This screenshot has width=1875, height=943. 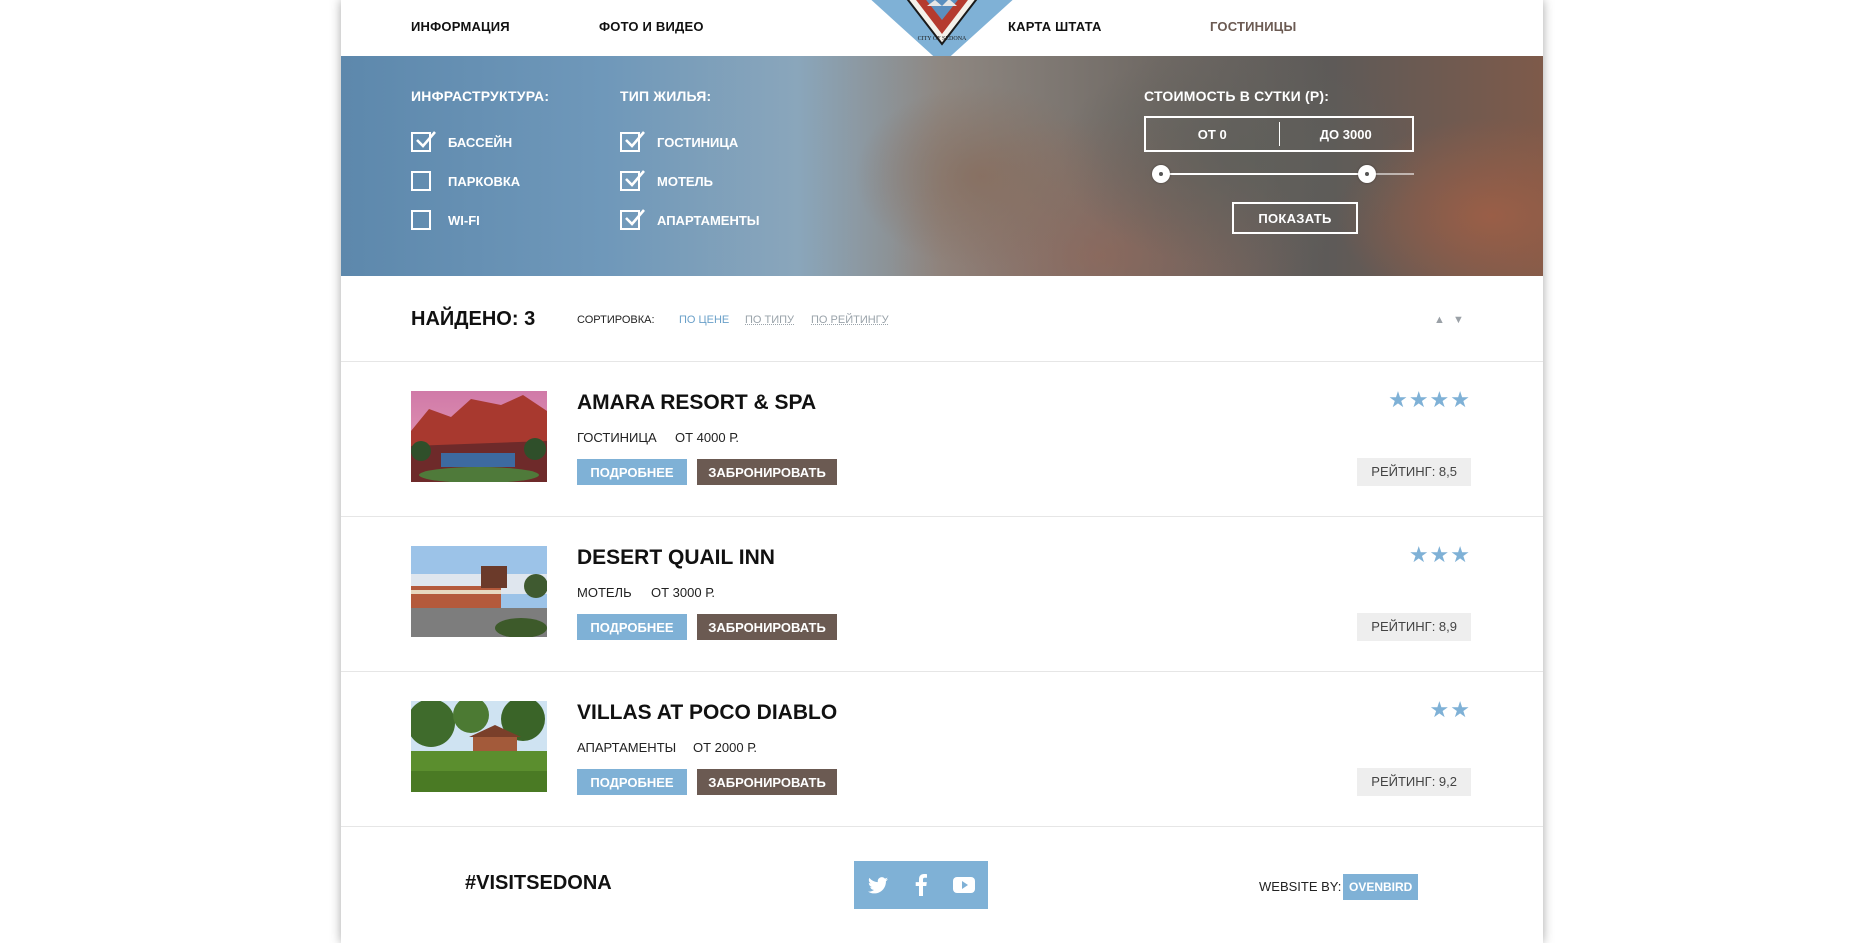 I want to click on filter-hotel-label: ГОСТИНИЦА, so click(x=698, y=142).